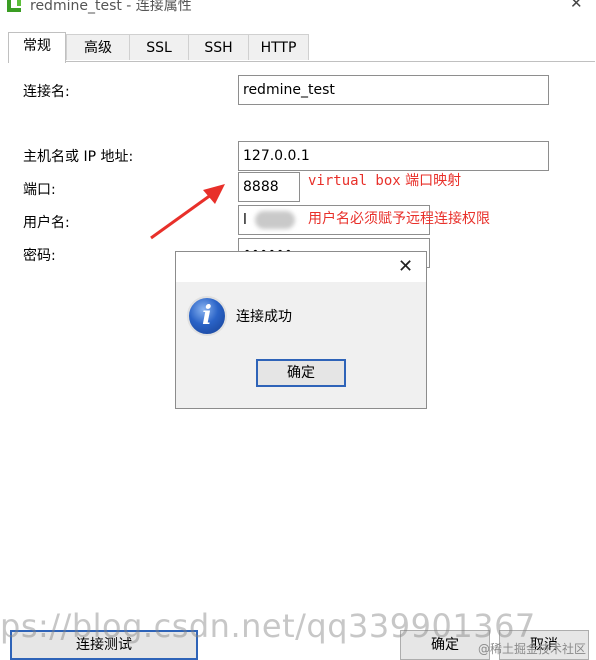  What do you see at coordinates (399, 219) in the screenshot?
I see `username-annotation: 用户名必须赋予远程连接权限` at bounding box center [399, 219].